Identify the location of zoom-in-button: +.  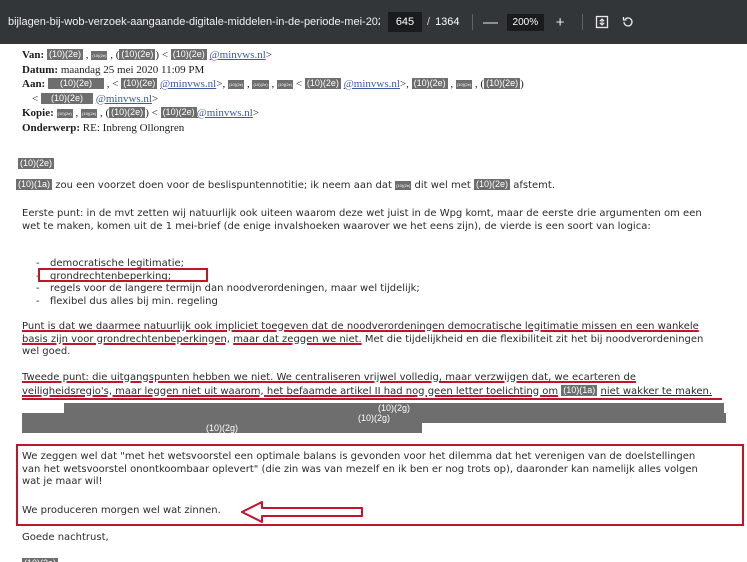
(560, 22).